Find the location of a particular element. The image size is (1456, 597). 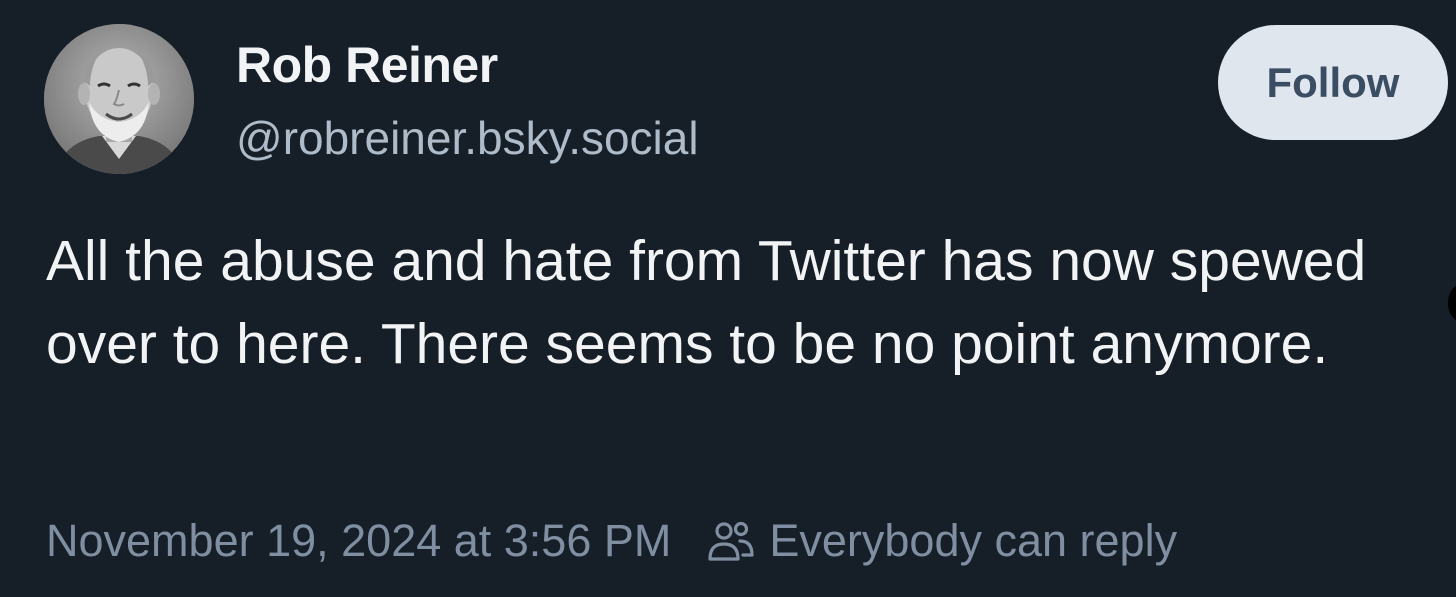

edge-dot is located at coordinates (1452, 303).